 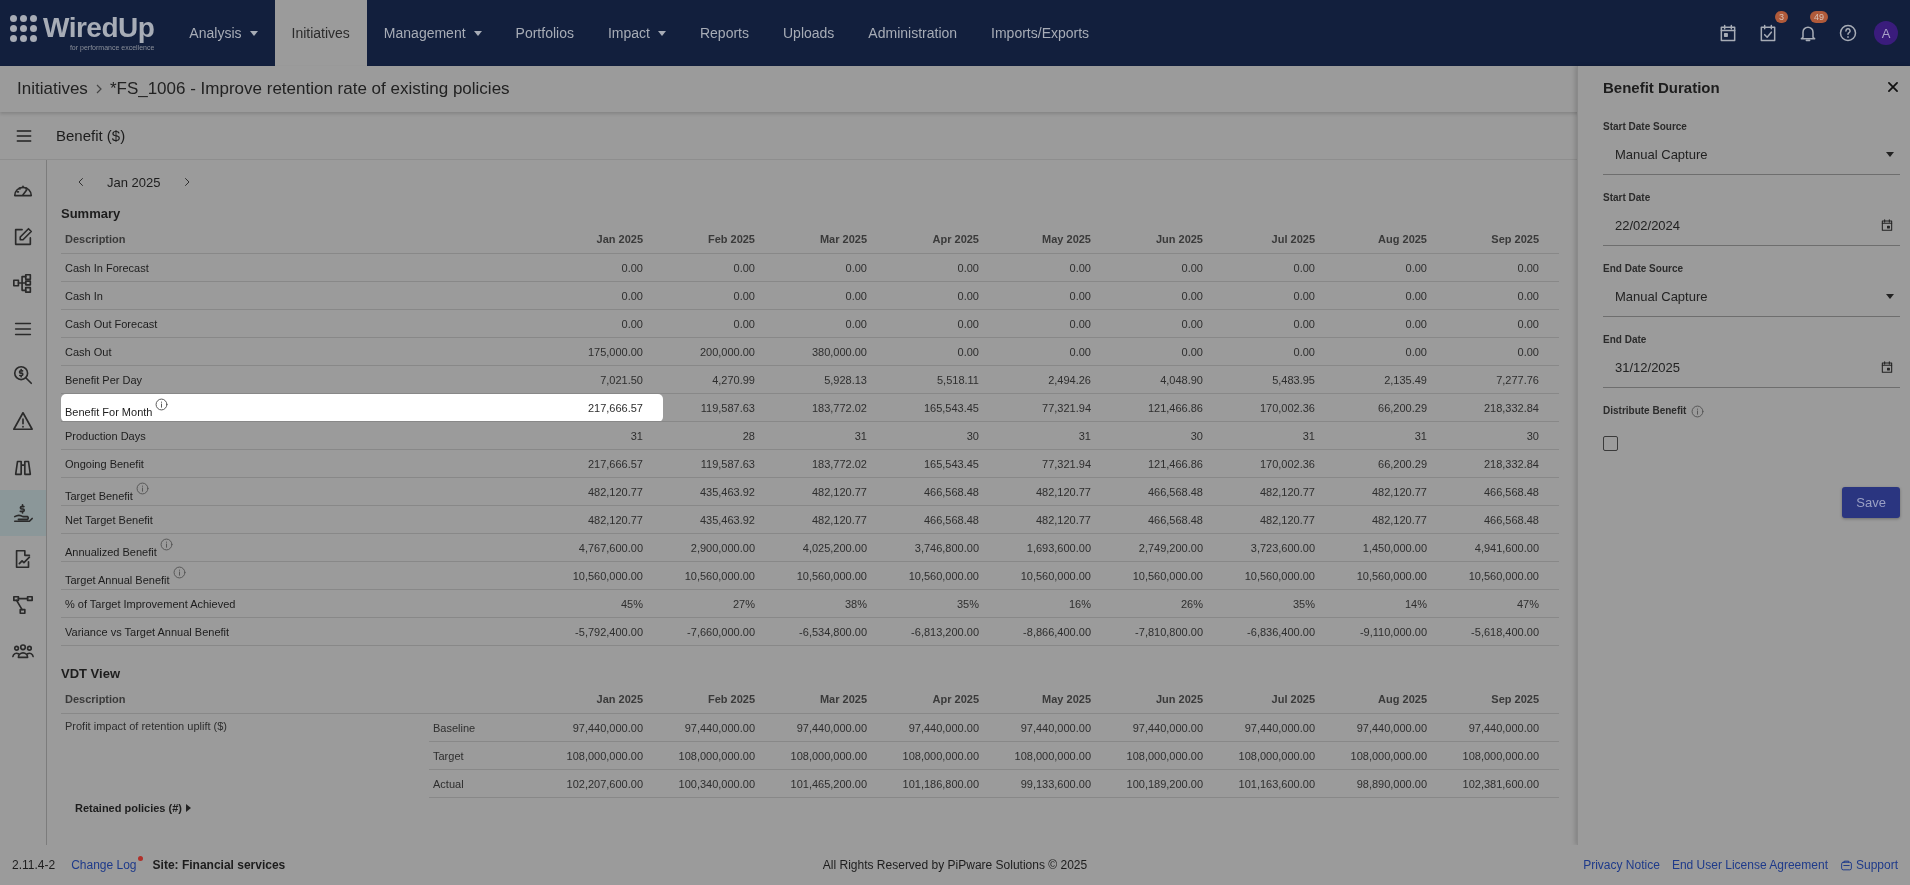 I want to click on table-cell: 200,000.00, so click(x=719, y=351).